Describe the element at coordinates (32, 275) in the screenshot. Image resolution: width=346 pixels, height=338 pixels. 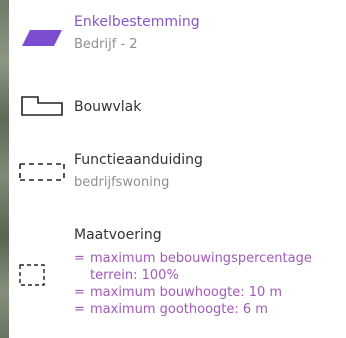
I see `dashed-box-icon` at that location.